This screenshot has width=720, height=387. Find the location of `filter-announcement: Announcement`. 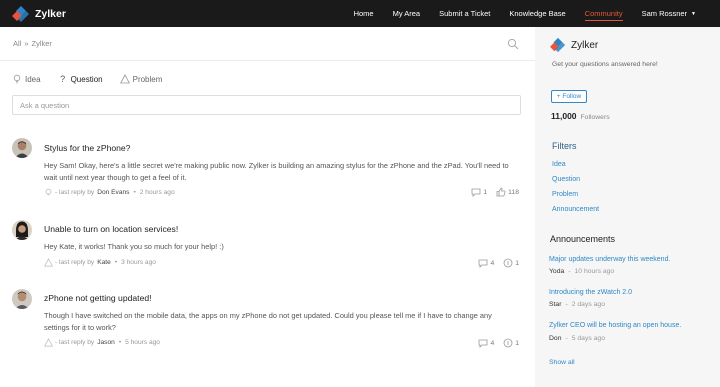

filter-announcement: Announcement is located at coordinates (575, 209).